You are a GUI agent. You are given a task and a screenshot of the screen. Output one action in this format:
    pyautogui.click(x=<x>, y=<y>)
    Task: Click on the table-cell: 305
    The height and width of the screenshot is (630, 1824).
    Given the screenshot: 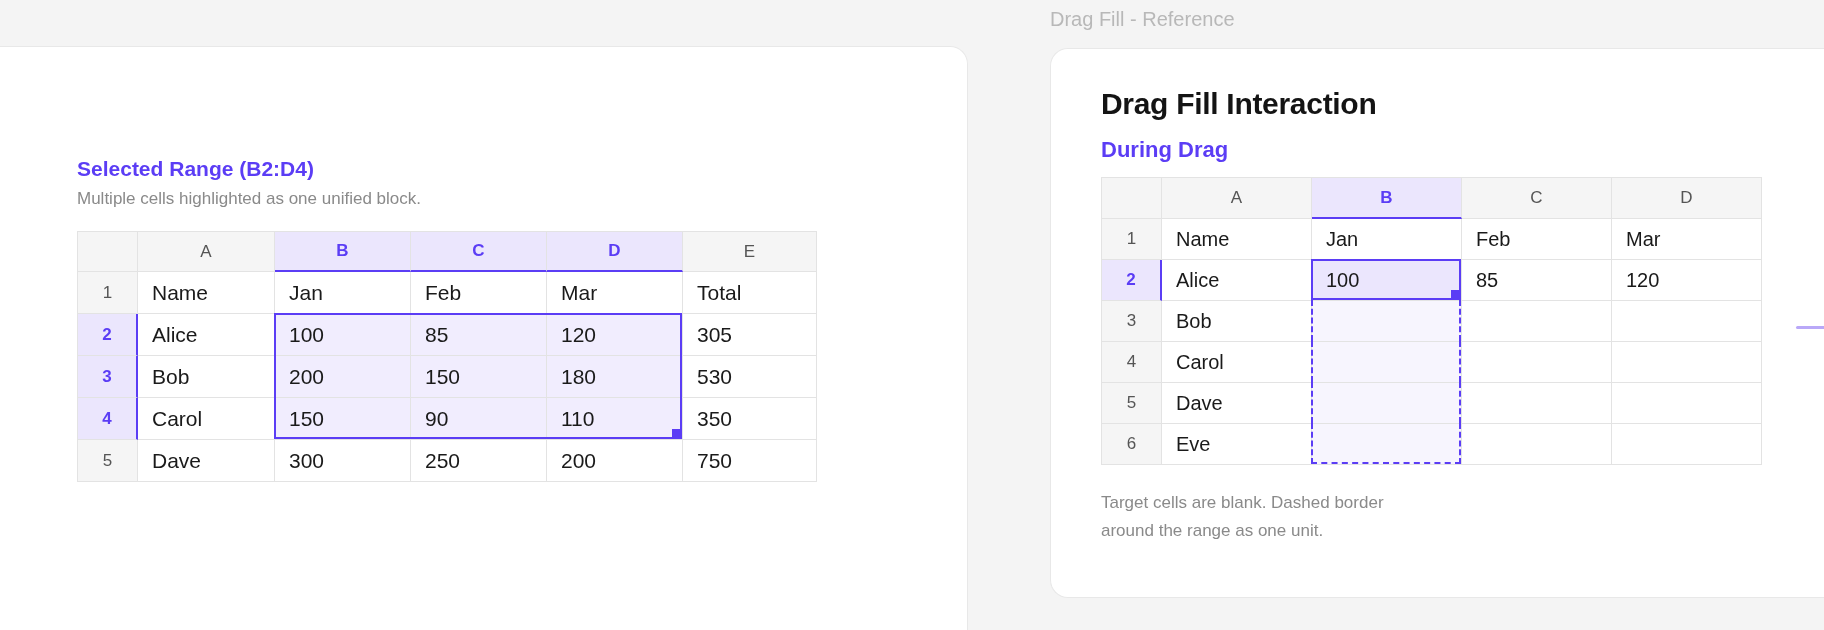 What is the action you would take?
    pyautogui.click(x=750, y=335)
    